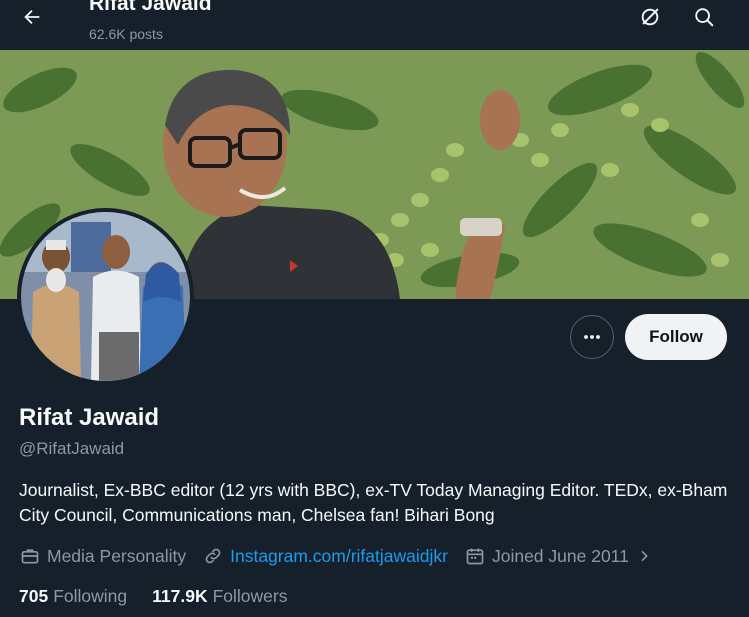  What do you see at coordinates (89, 417) in the screenshot?
I see `display-name: Rifat Jawaid` at bounding box center [89, 417].